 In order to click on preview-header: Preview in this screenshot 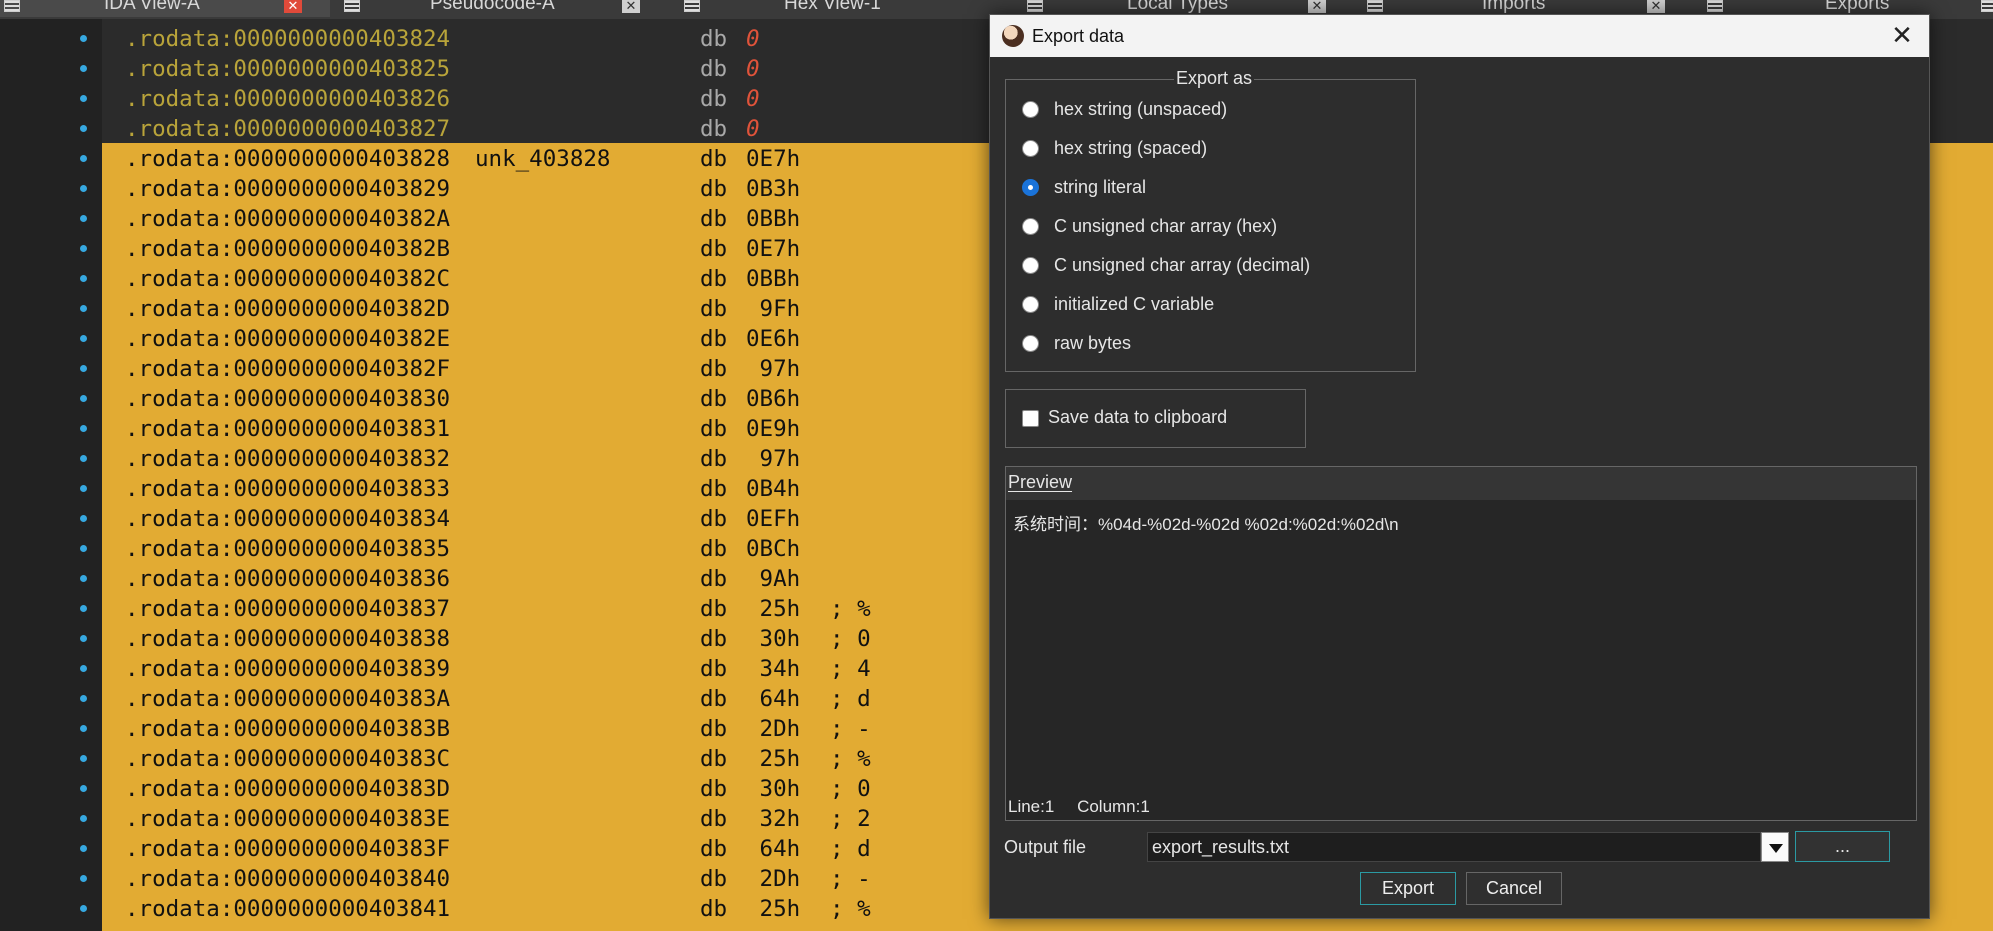, I will do `click(1461, 483)`.